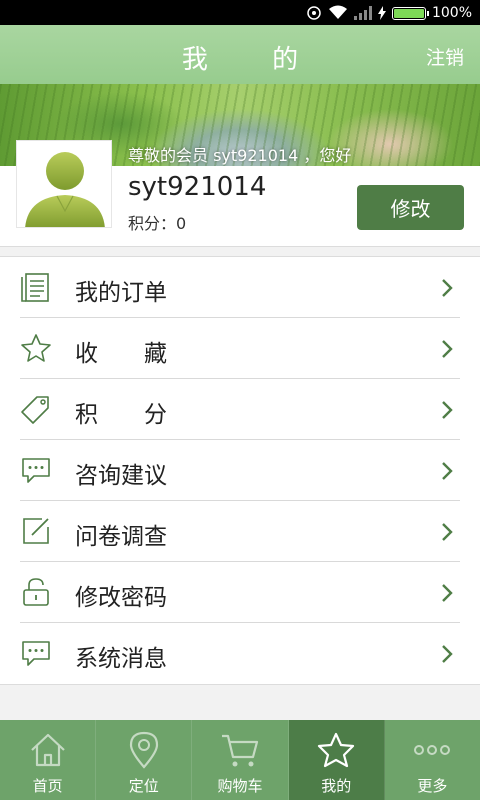  I want to click on tab-mine: 我的, so click(336, 760).